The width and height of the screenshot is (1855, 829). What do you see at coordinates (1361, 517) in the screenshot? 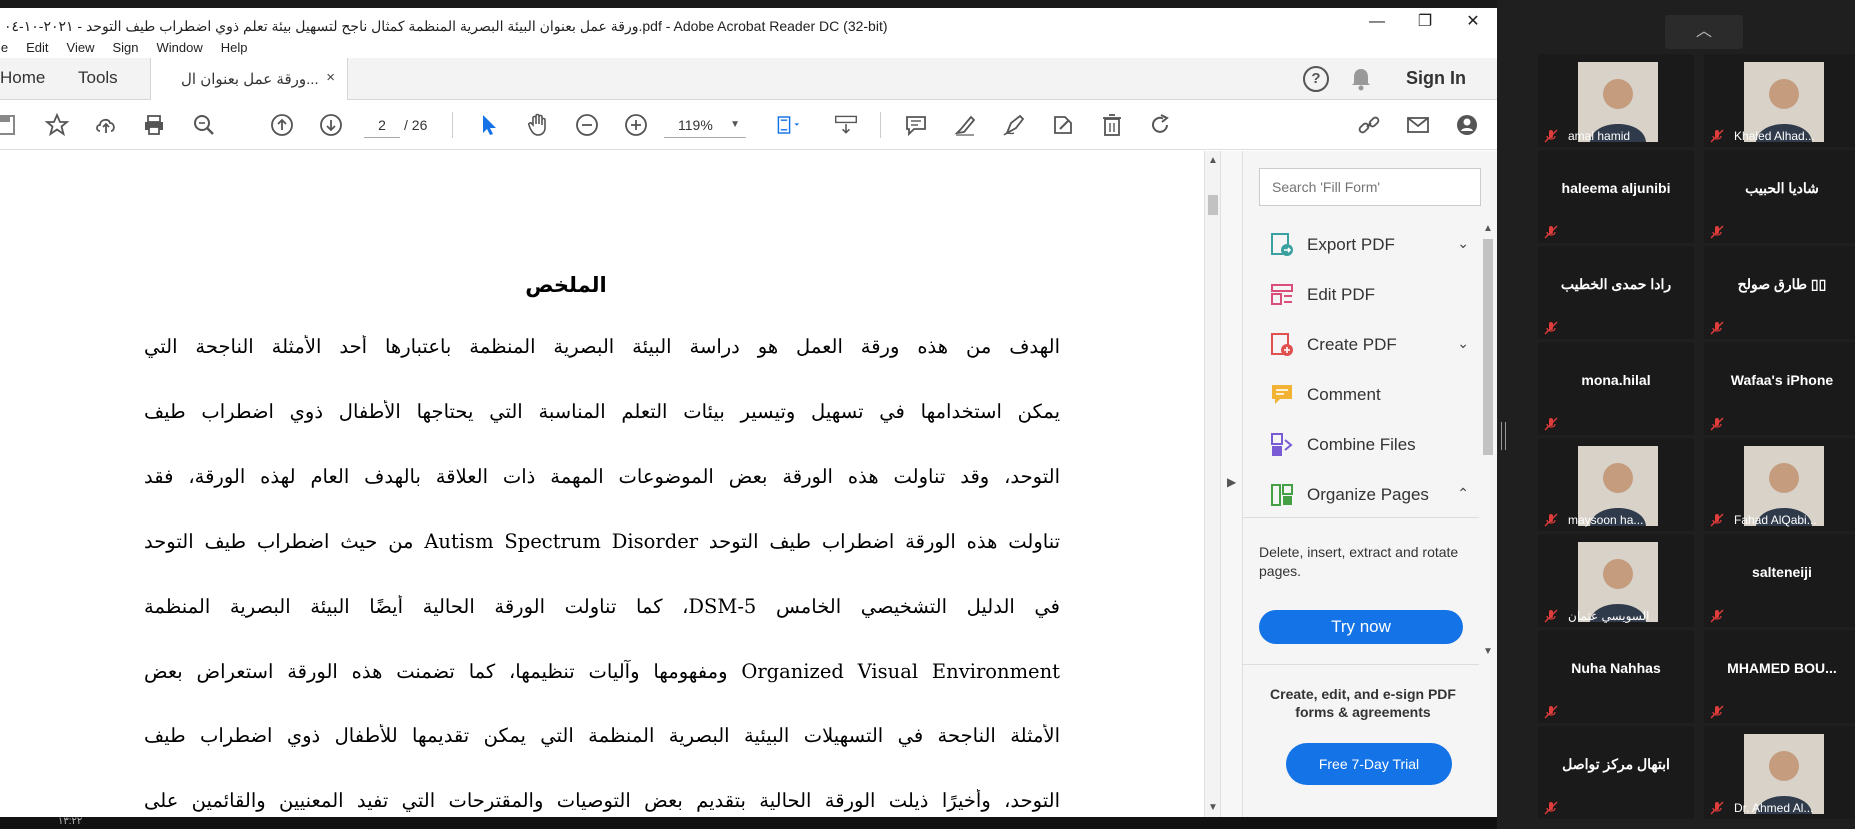
I see `pane-divider` at bounding box center [1361, 517].